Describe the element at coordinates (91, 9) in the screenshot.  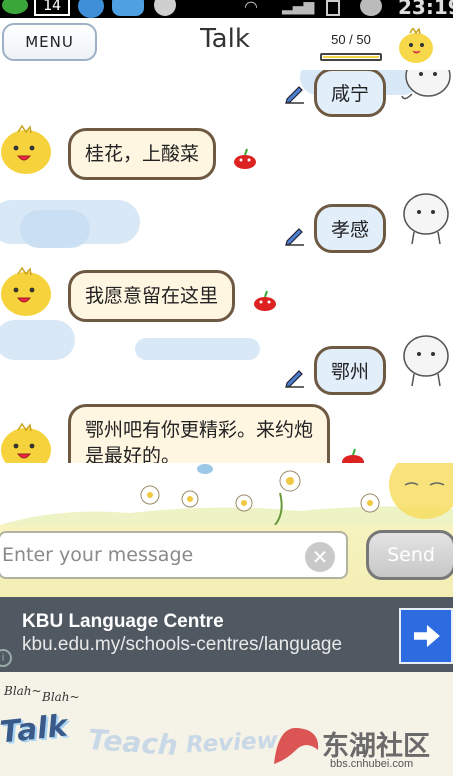
I see `app-icon` at that location.